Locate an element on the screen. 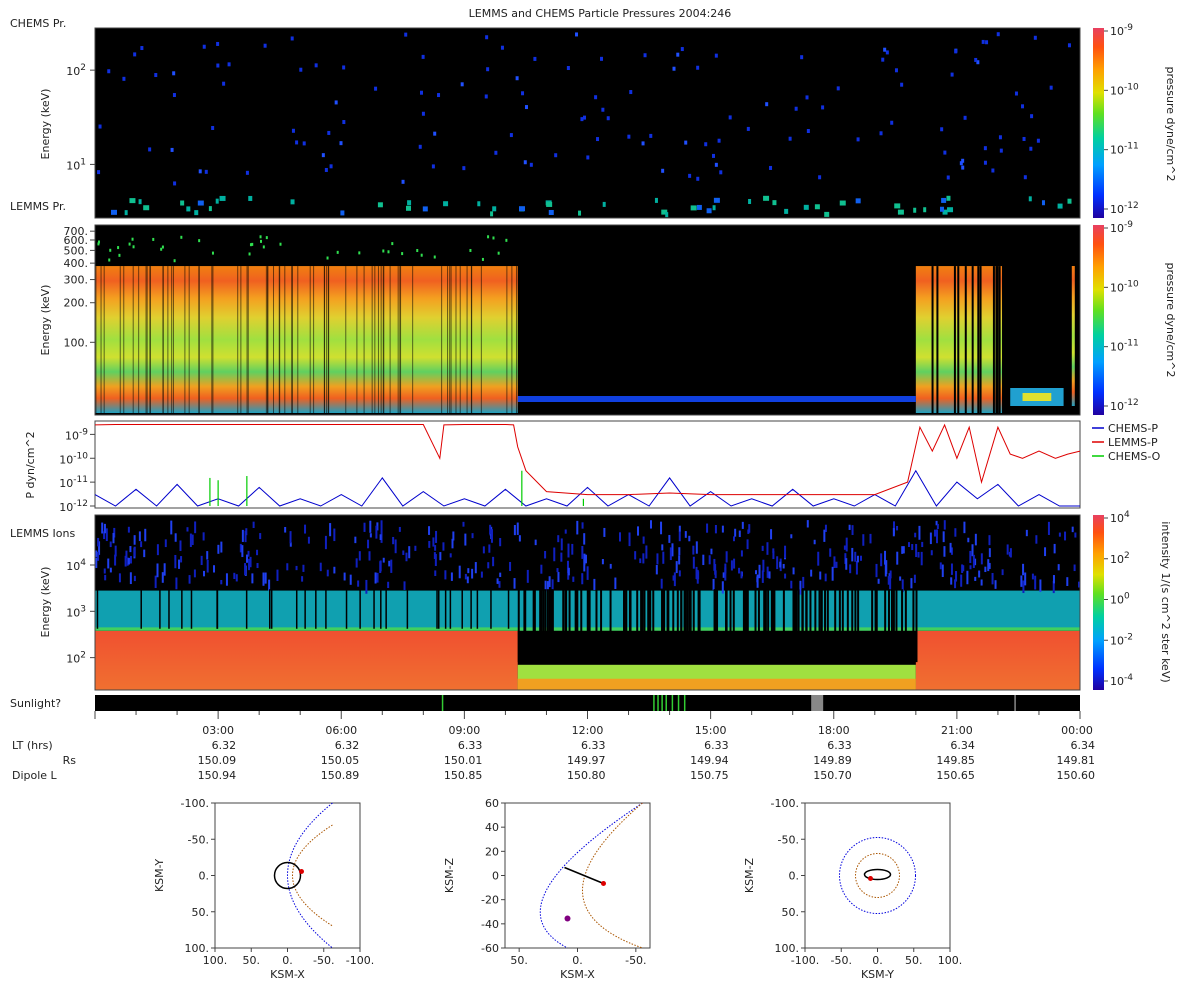 This screenshot has height=1000, width=1200. ytick-label: 500. is located at coordinates (76, 250).